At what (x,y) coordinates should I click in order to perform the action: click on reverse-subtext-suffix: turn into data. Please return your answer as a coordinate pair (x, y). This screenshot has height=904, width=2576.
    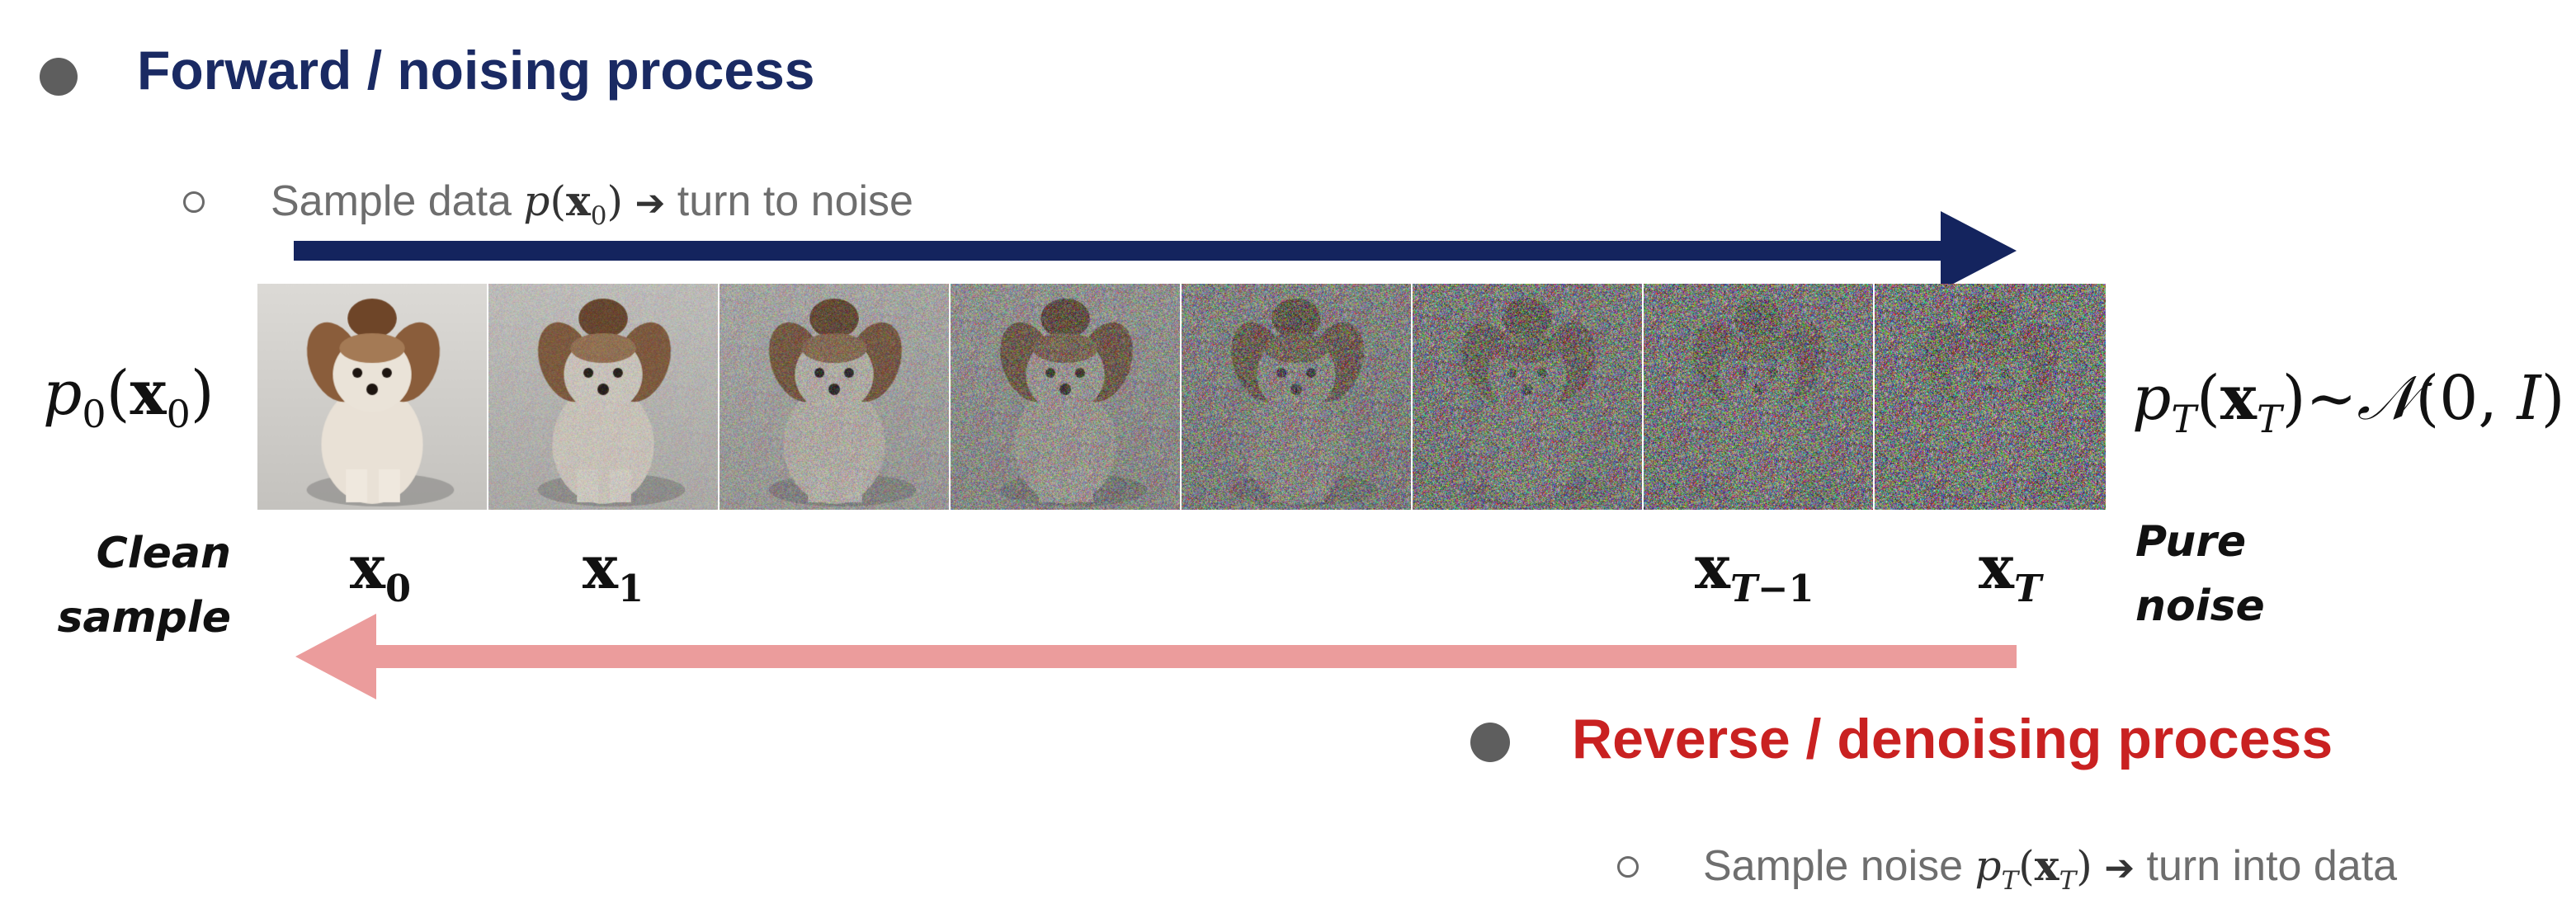
    Looking at the image, I should click on (2266, 866).